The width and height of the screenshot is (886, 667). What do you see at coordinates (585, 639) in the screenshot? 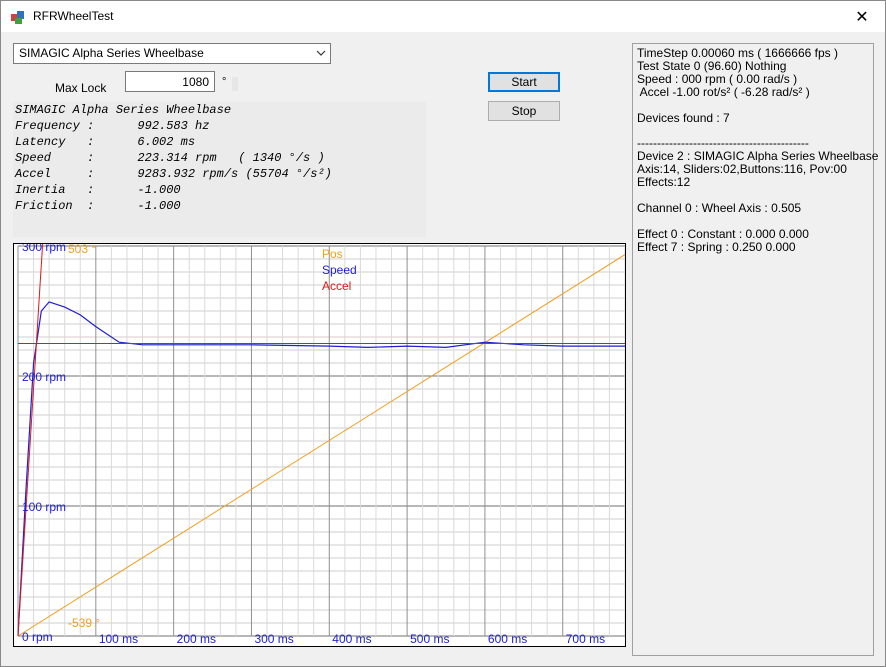
I see `x-tick-label: 700 ms` at bounding box center [585, 639].